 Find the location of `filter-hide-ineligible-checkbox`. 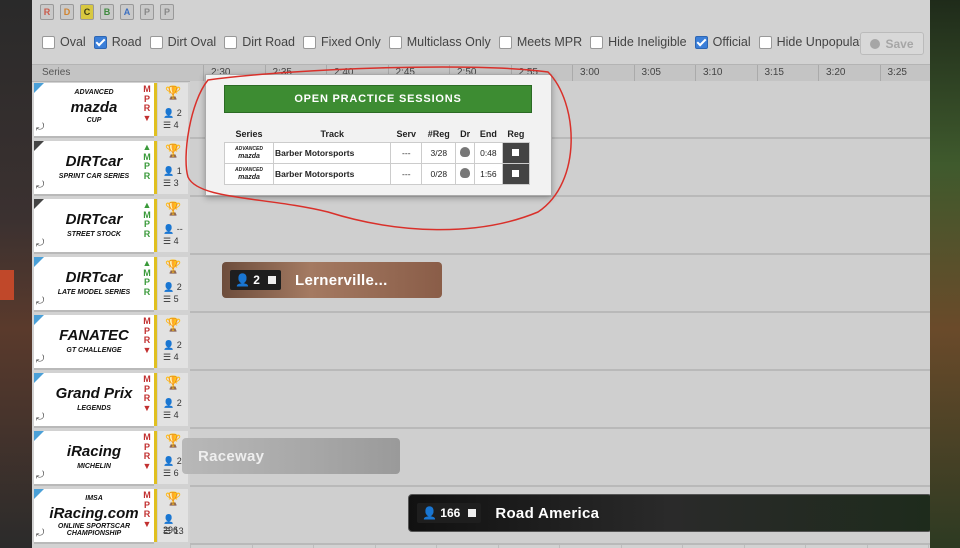

filter-hide-ineligible-checkbox is located at coordinates (597, 42).